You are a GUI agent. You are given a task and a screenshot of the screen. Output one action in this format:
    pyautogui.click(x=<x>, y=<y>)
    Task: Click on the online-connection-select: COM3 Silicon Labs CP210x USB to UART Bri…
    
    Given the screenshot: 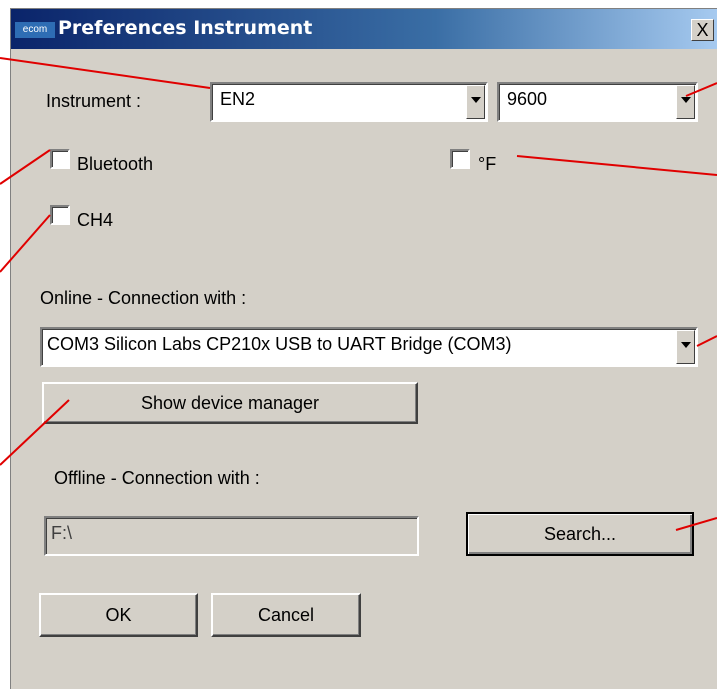 What is the action you would take?
    pyautogui.click(x=369, y=347)
    